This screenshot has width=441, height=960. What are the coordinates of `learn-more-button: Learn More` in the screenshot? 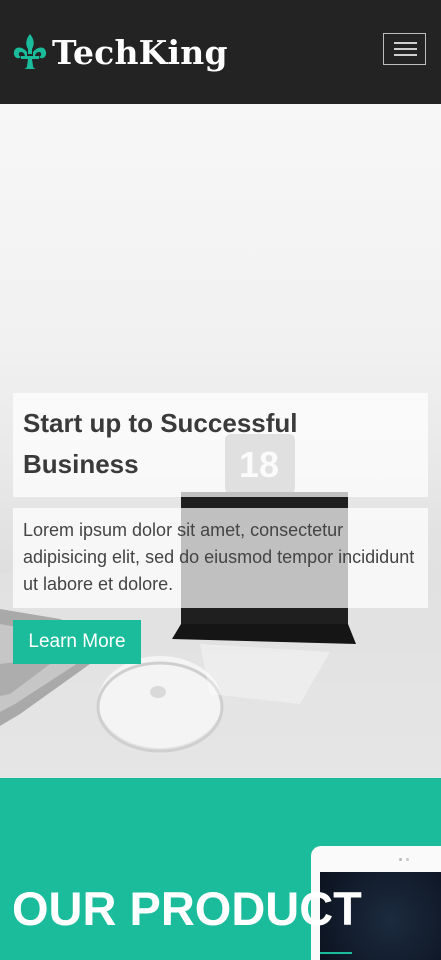 It's located at (77, 642).